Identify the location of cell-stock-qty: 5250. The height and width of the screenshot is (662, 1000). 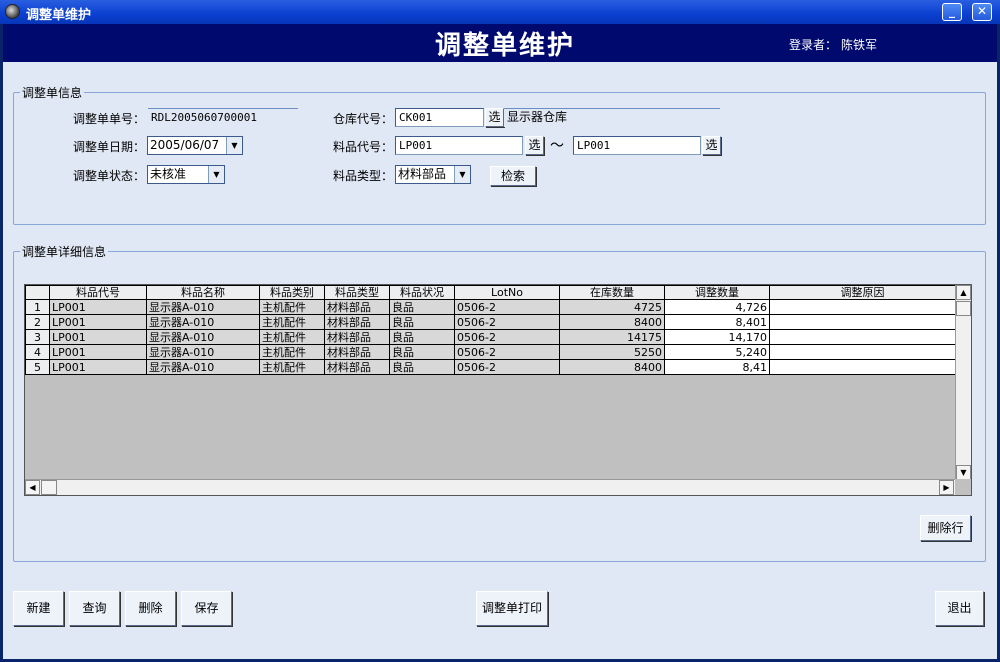
(612, 352).